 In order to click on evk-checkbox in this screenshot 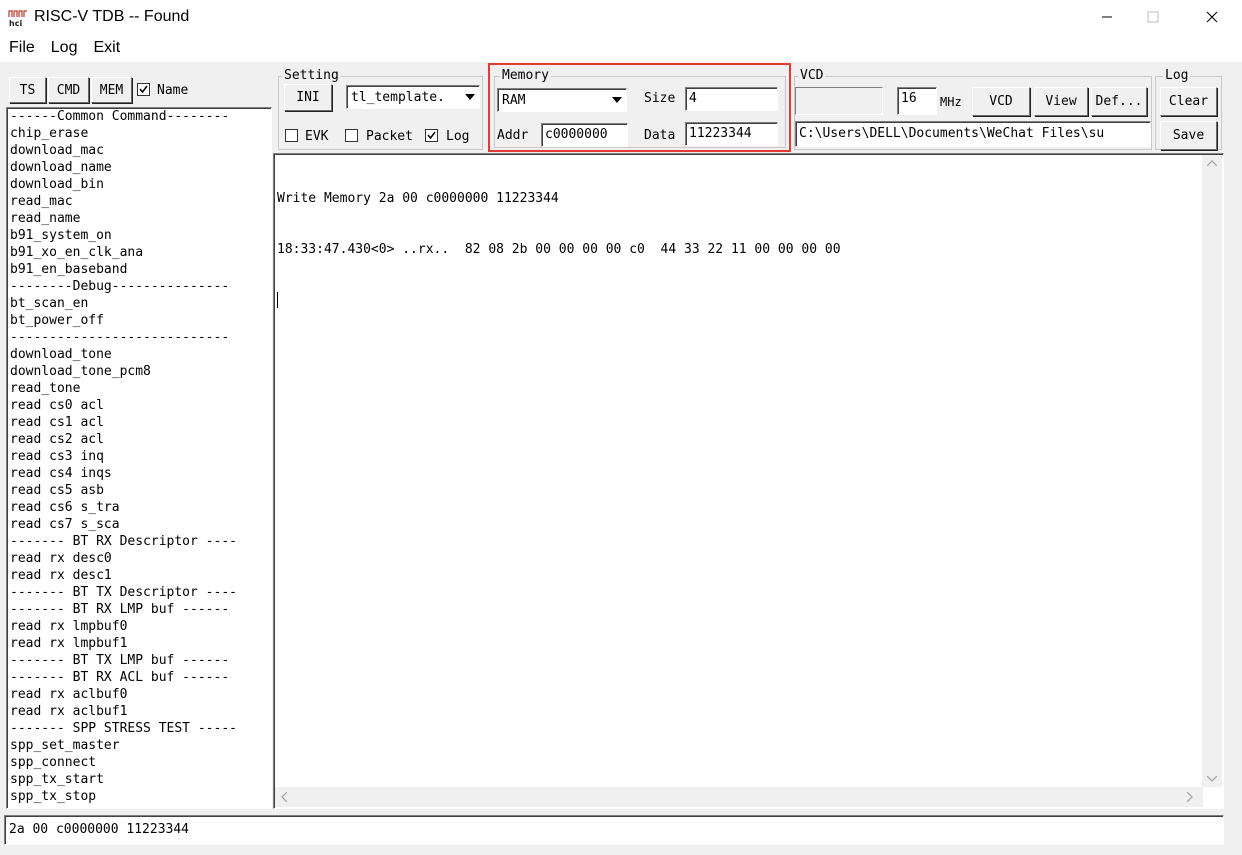, I will do `click(291, 135)`.